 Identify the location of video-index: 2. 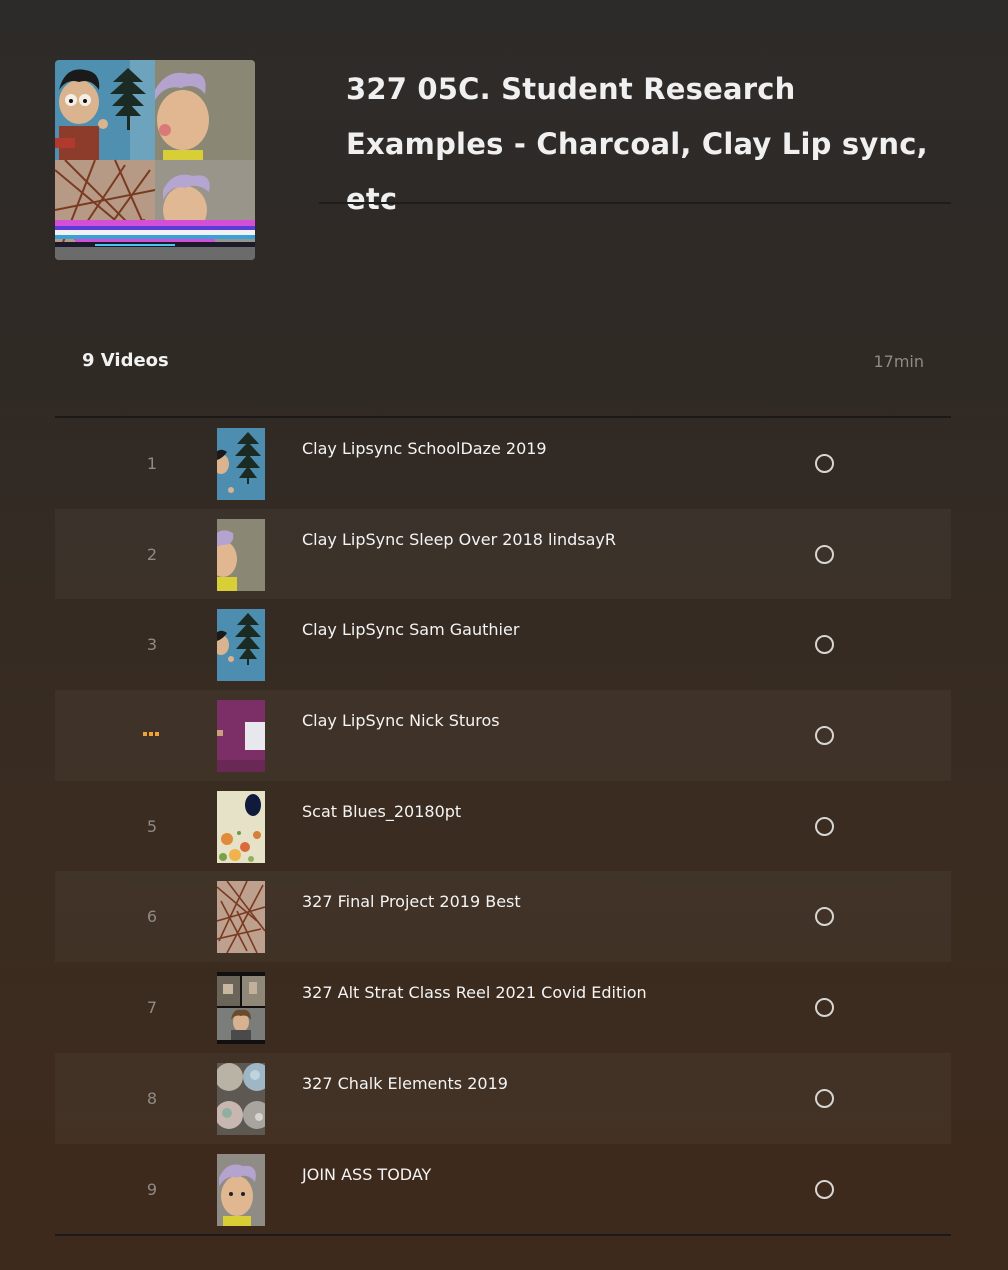
(152, 554).